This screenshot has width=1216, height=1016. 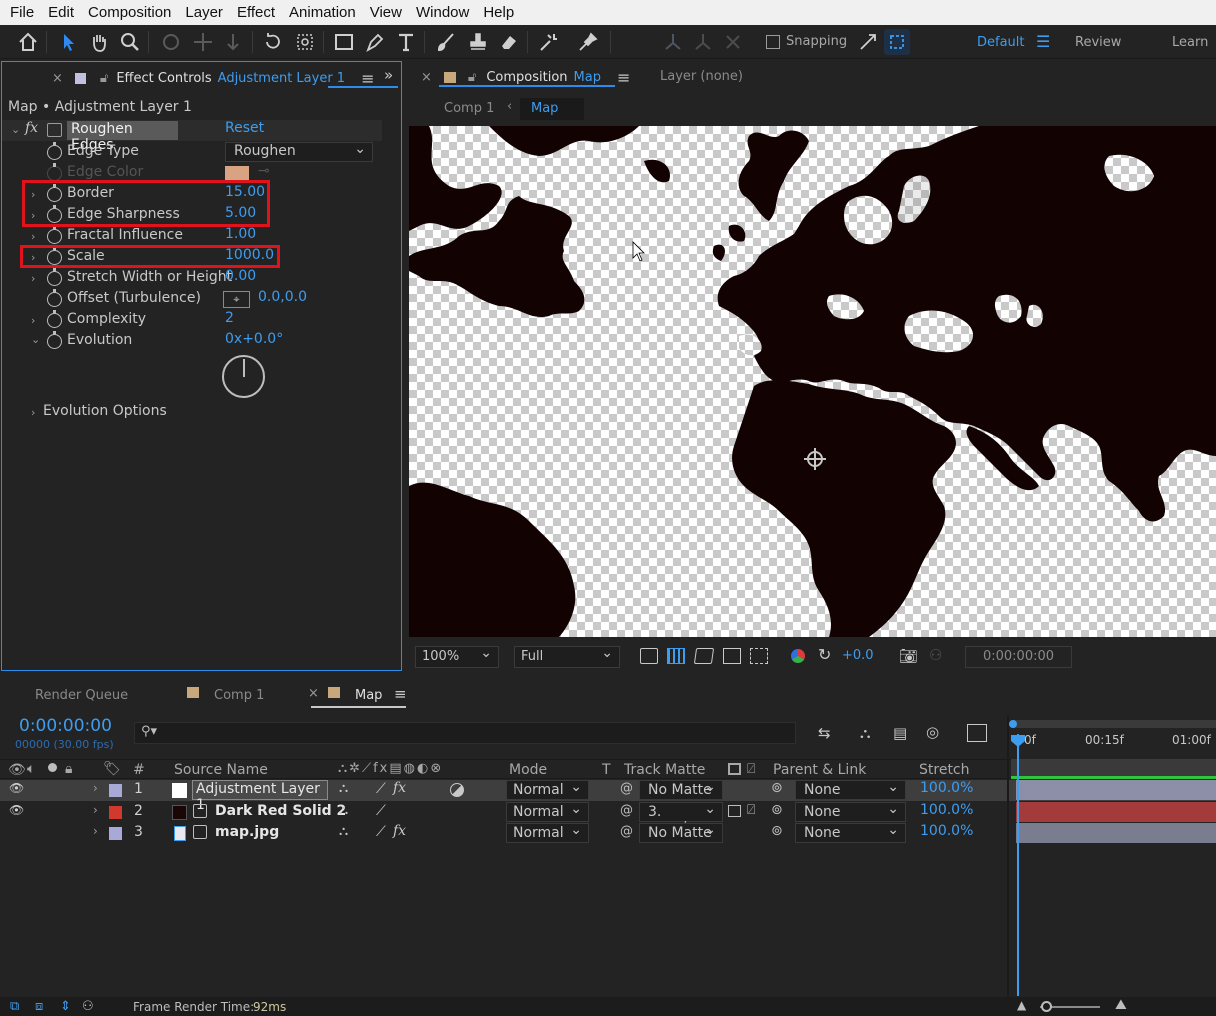 I want to click on transparency-grid-icon, so click(x=676, y=656).